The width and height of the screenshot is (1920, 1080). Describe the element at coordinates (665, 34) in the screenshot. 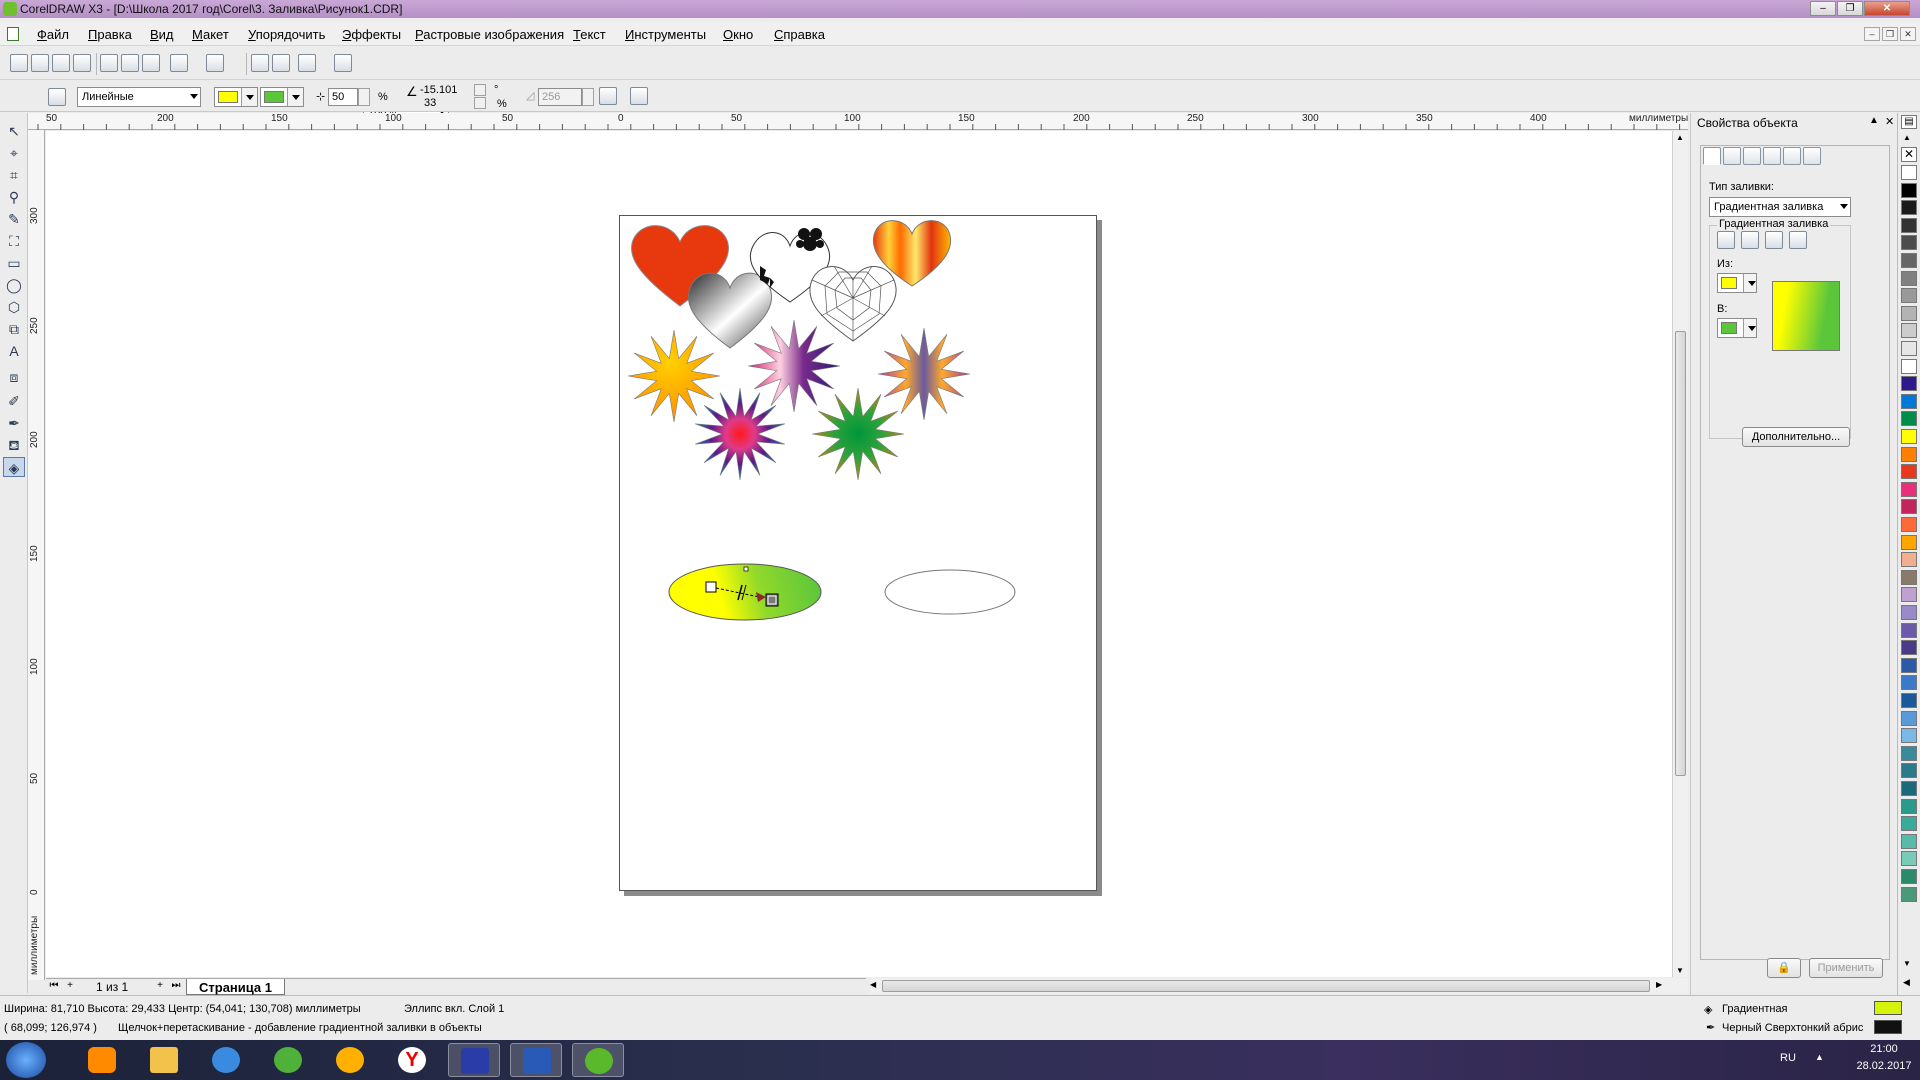

I see `menu-tools: Инструменты` at that location.